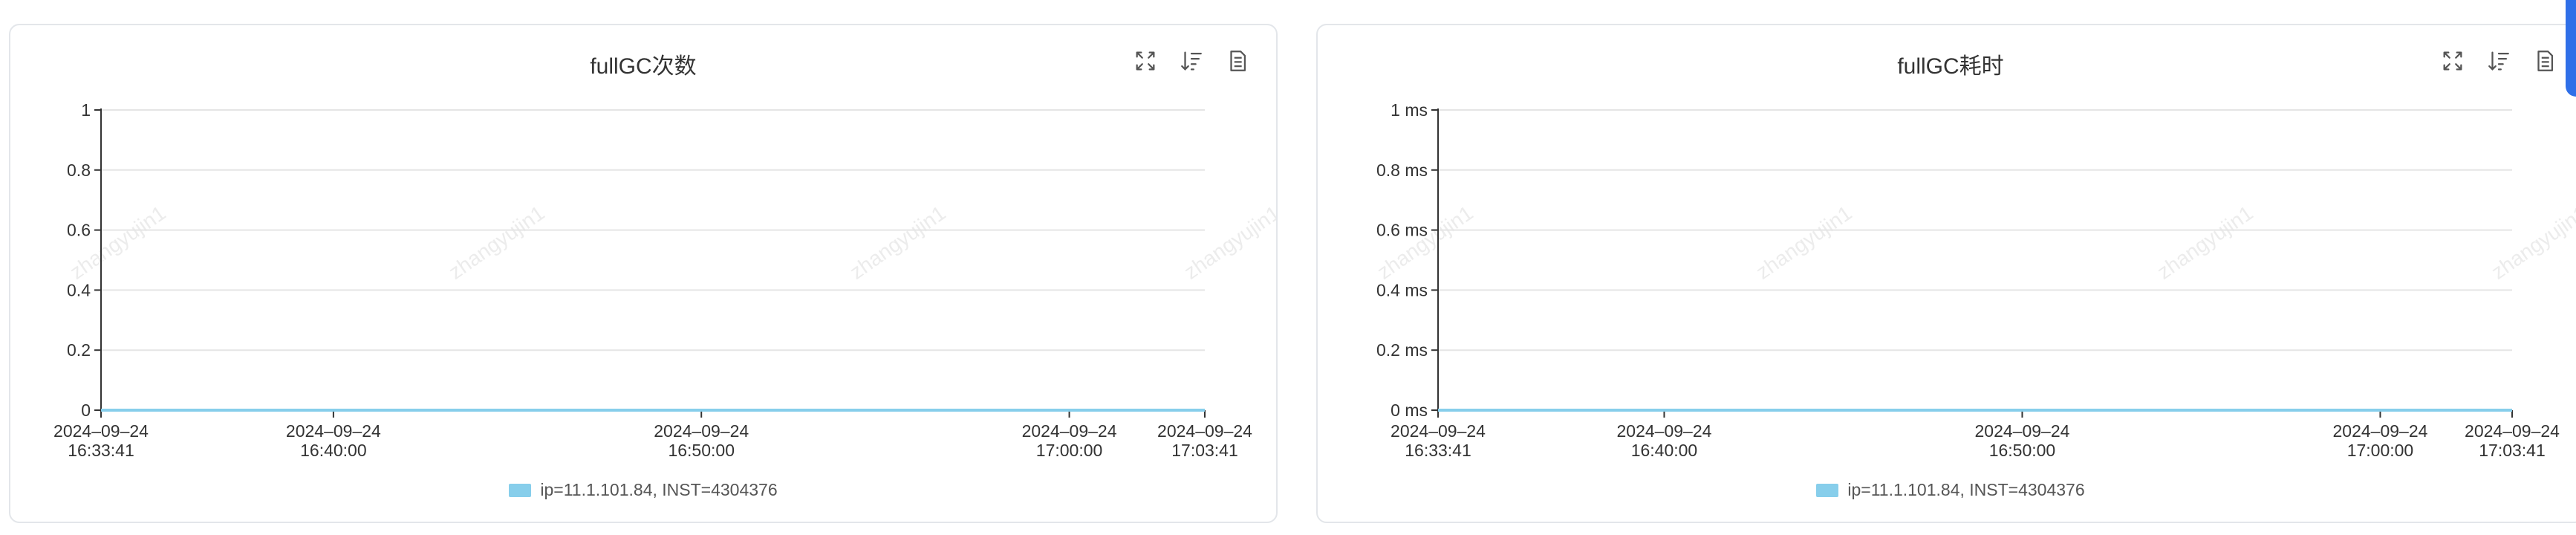 The image size is (2576, 535). What do you see at coordinates (79, 230) in the screenshot?
I see `y-tick-label: 0.6` at bounding box center [79, 230].